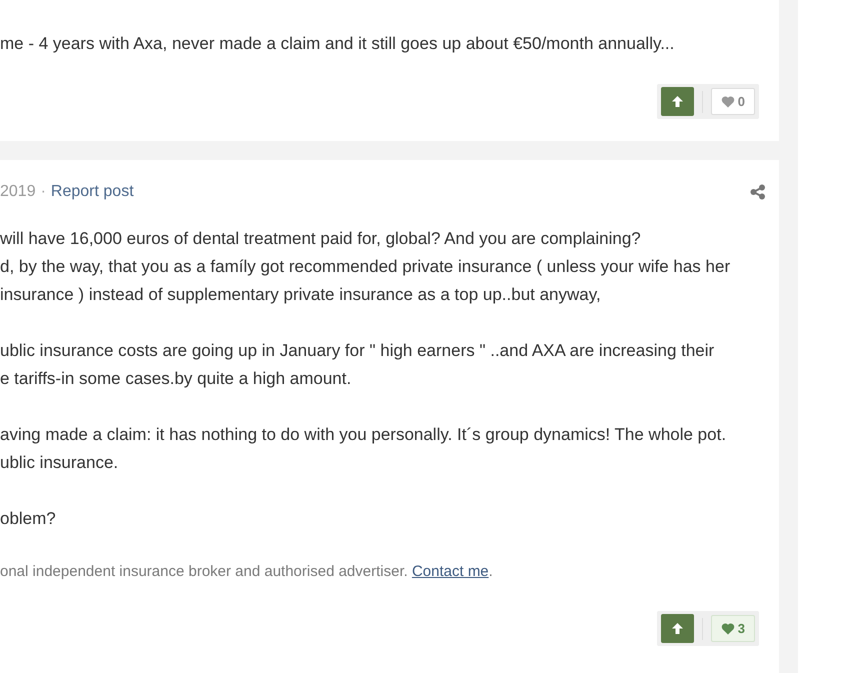 The image size is (849, 673). Describe the element at coordinates (363, 449) in the screenshot. I see `post-paragraph: aving made a claim: it has nothing to do with you personally. It´s group dynamics! The whole pot. ublic insurance.` at that location.